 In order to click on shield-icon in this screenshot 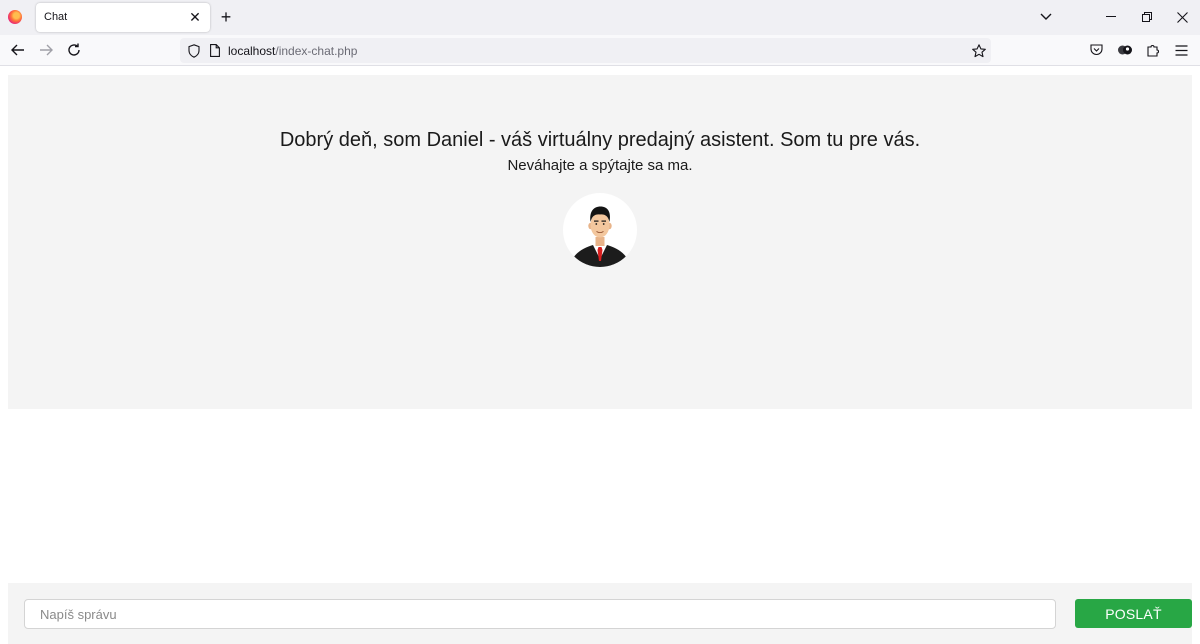, I will do `click(193, 50)`.